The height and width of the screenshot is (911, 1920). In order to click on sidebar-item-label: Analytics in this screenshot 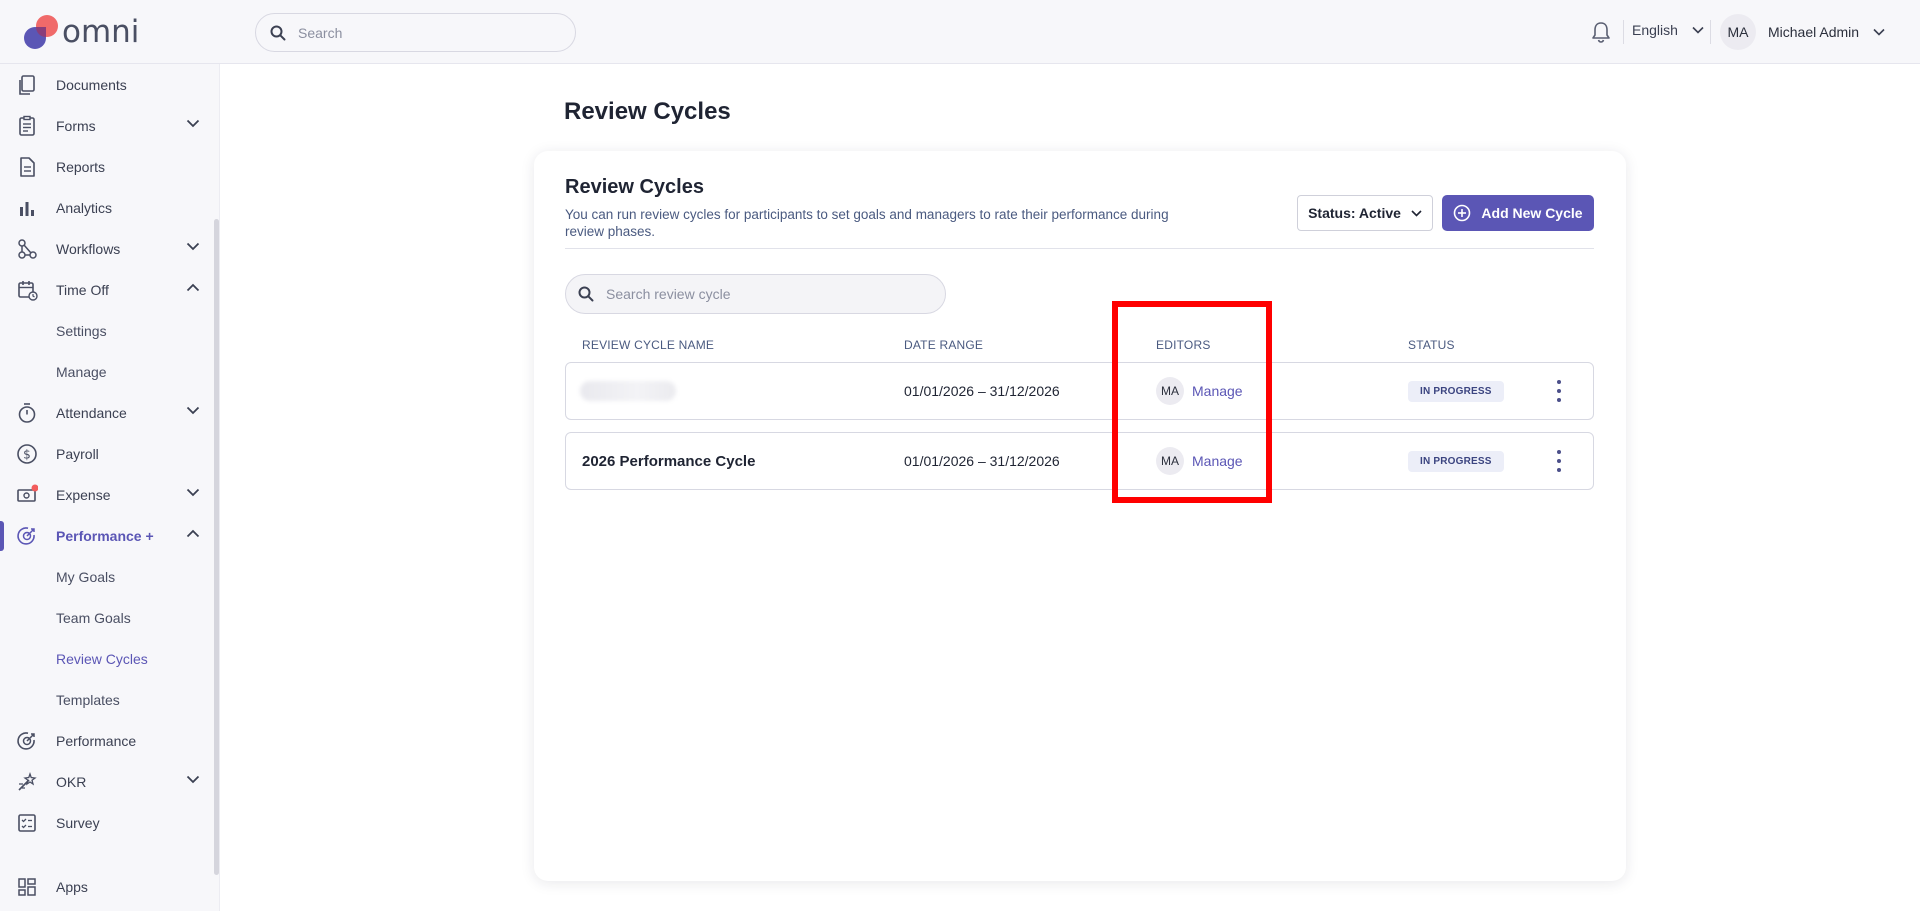, I will do `click(84, 207)`.